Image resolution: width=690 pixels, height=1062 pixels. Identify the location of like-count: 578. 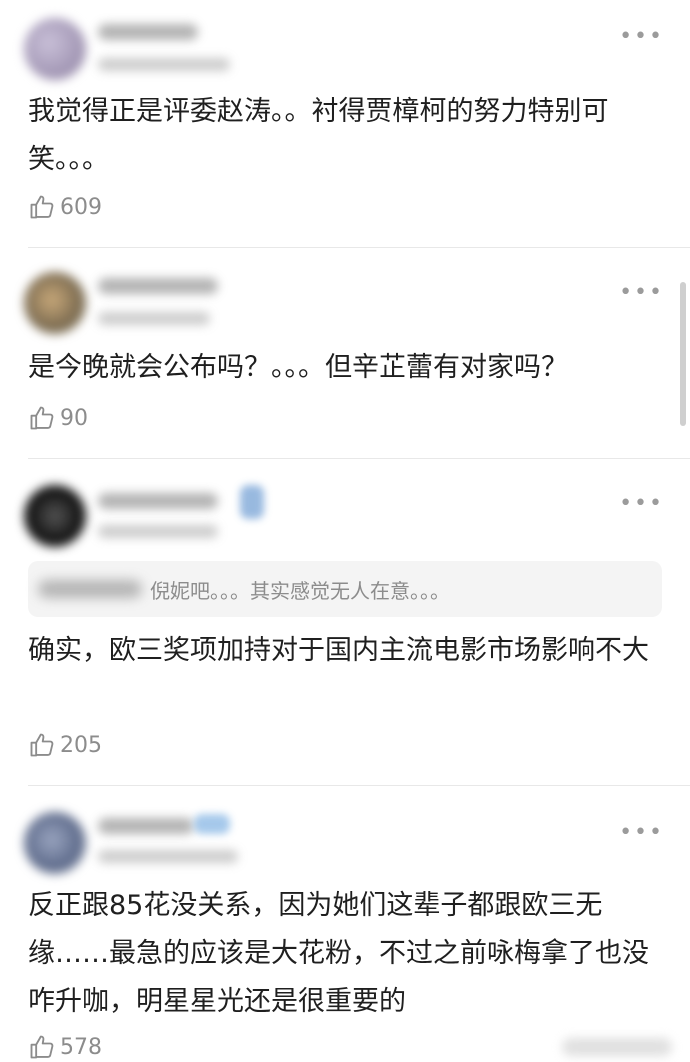
(81, 1047).